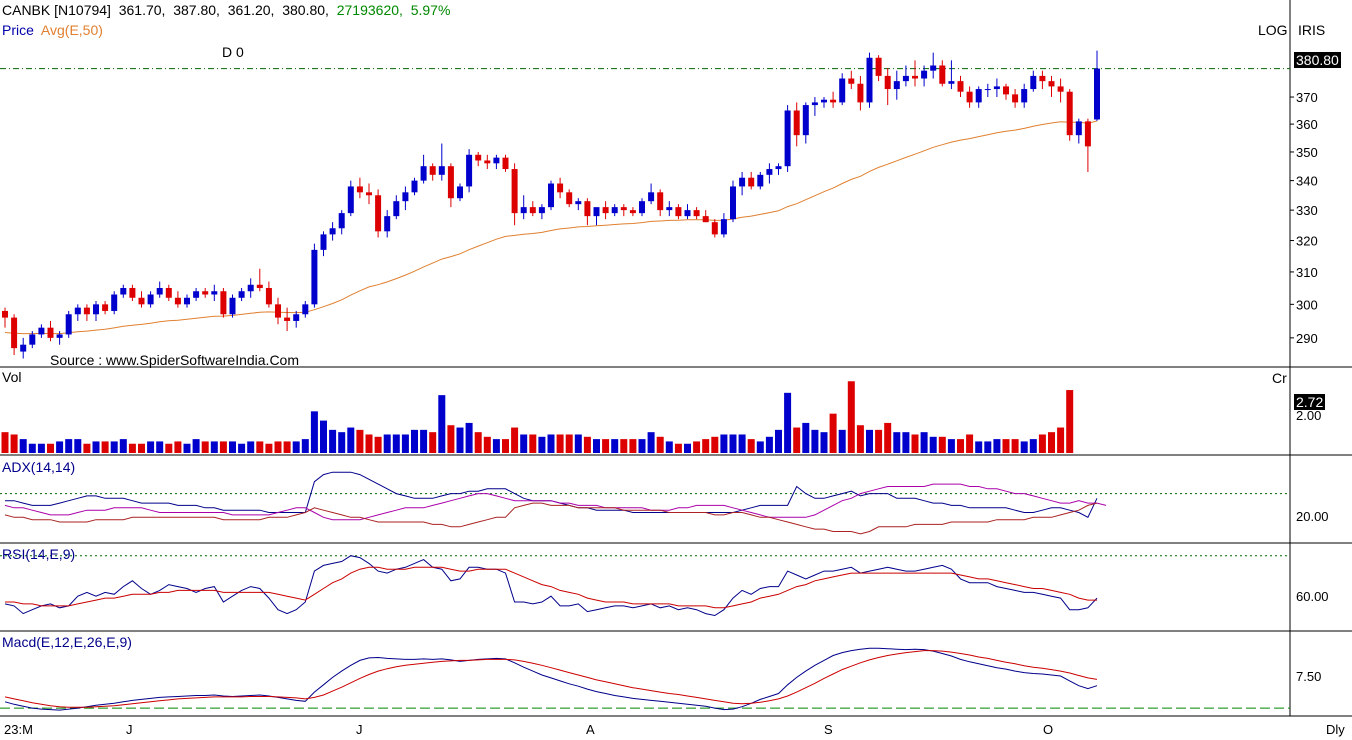 This screenshot has width=1352, height=740. Describe the element at coordinates (12, 377) in the screenshot. I see `vol-panel-title: Vol` at that location.